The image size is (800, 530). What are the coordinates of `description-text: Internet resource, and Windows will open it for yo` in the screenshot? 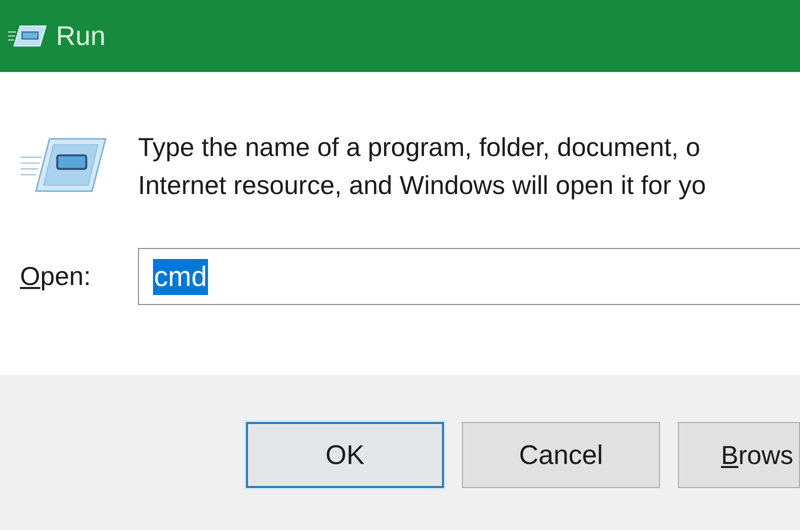 It's located at (422, 185).